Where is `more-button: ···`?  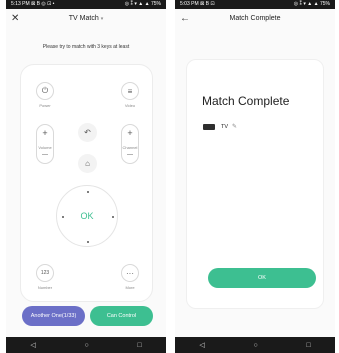
more-button: ··· is located at coordinates (130, 273).